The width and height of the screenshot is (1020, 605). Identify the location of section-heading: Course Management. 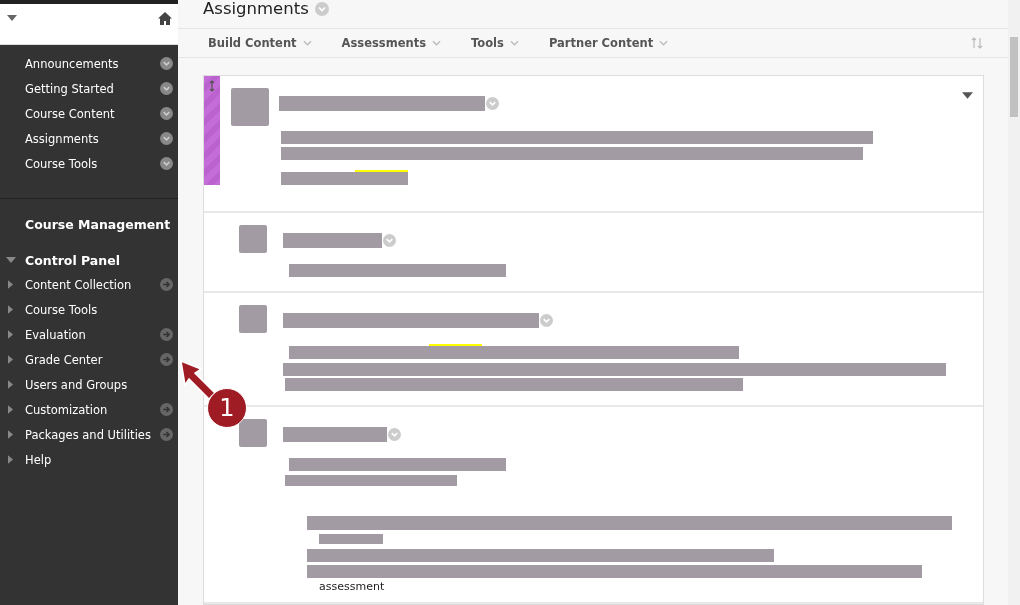
(98, 225).